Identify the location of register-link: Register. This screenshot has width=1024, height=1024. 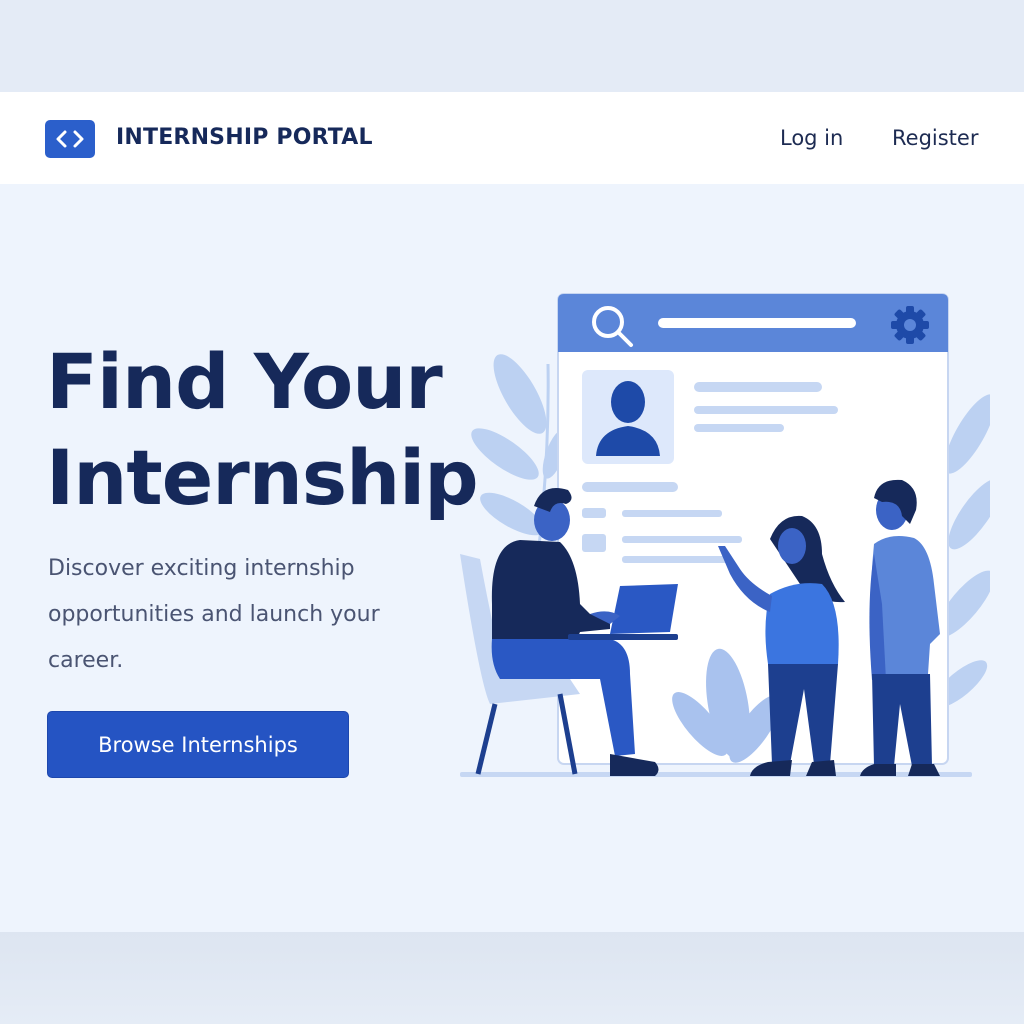
(935, 138).